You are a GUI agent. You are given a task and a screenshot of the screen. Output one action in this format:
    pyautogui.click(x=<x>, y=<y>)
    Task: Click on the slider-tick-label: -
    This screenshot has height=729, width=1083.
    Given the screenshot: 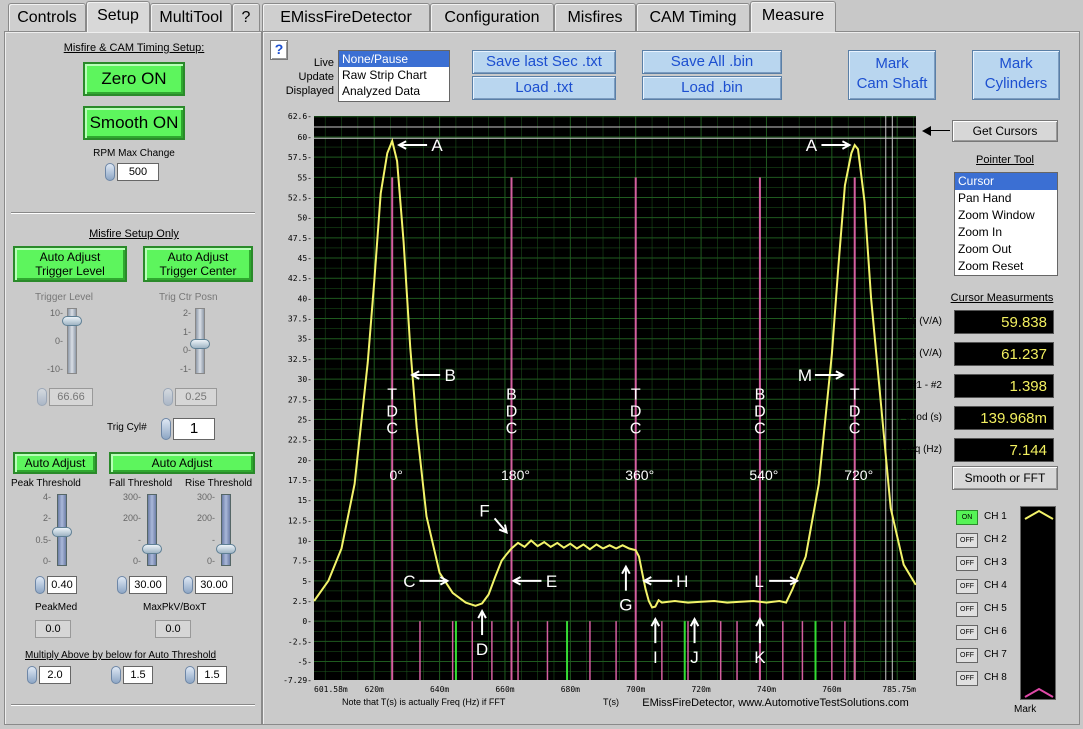 What is the action you would take?
    pyautogui.click(x=213, y=539)
    